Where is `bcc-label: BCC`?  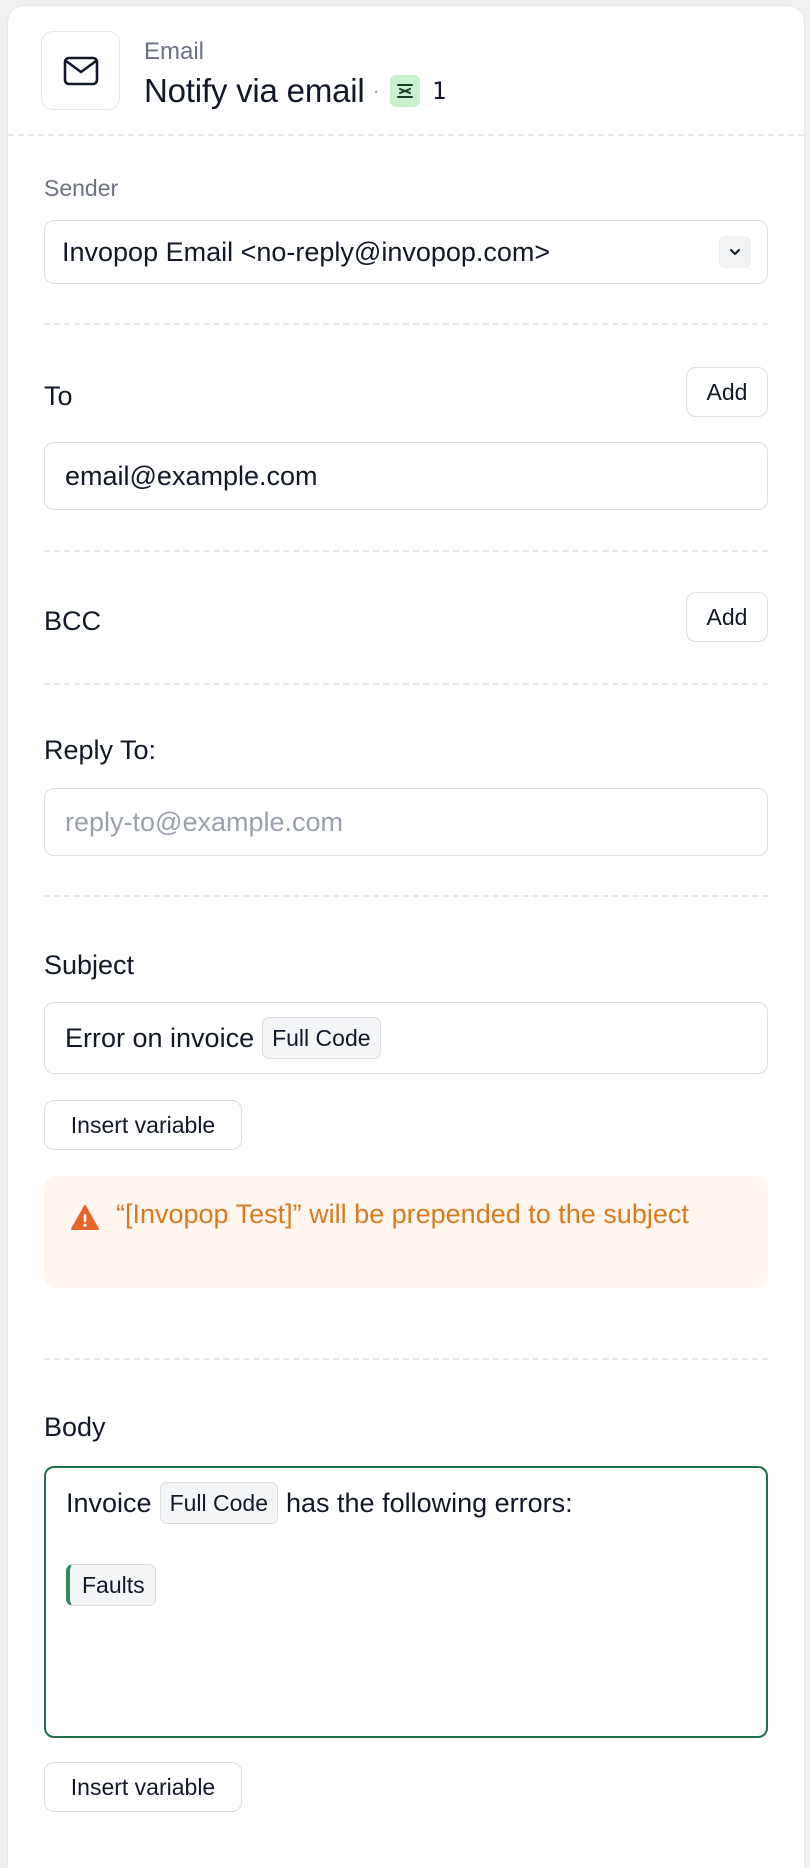
bcc-label: BCC is located at coordinates (73, 621).